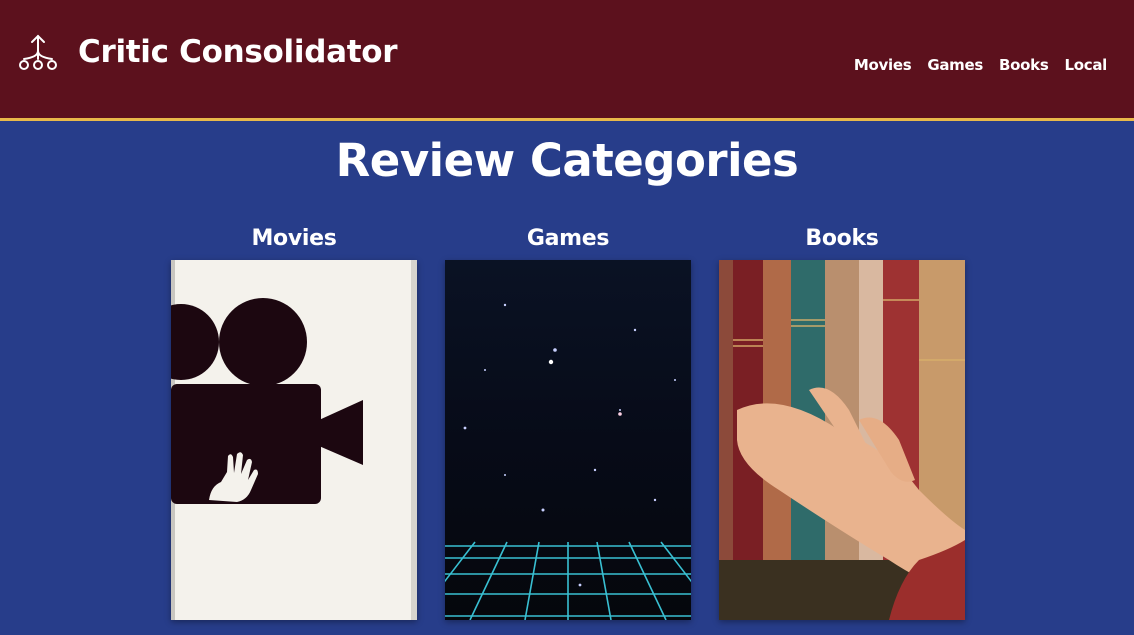 This screenshot has width=1134, height=635. What do you see at coordinates (842, 440) in the screenshot?
I see `hand-on-bookshelf-image` at bounding box center [842, 440].